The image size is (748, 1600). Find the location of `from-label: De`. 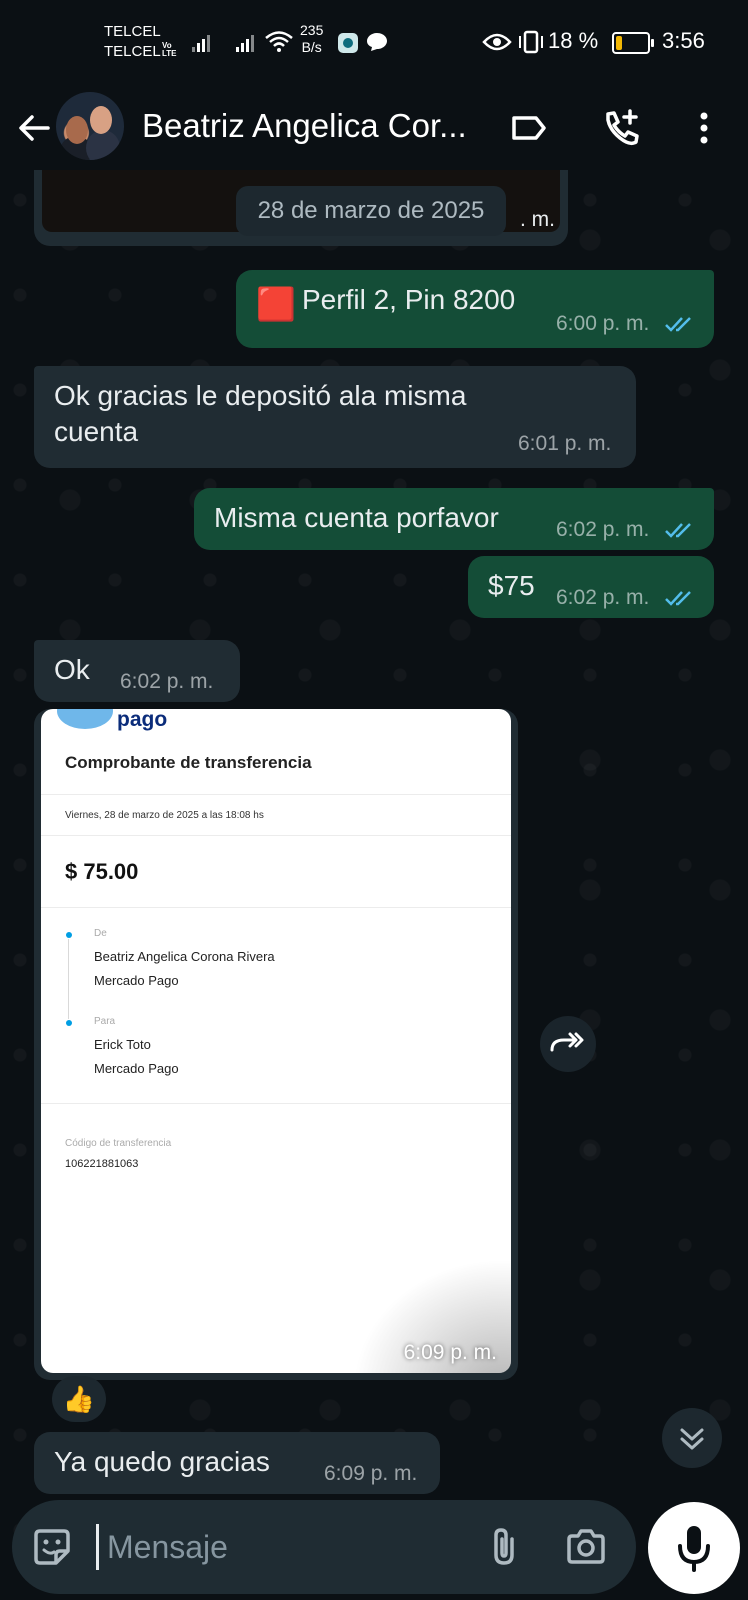

from-label: De is located at coordinates (100, 933).